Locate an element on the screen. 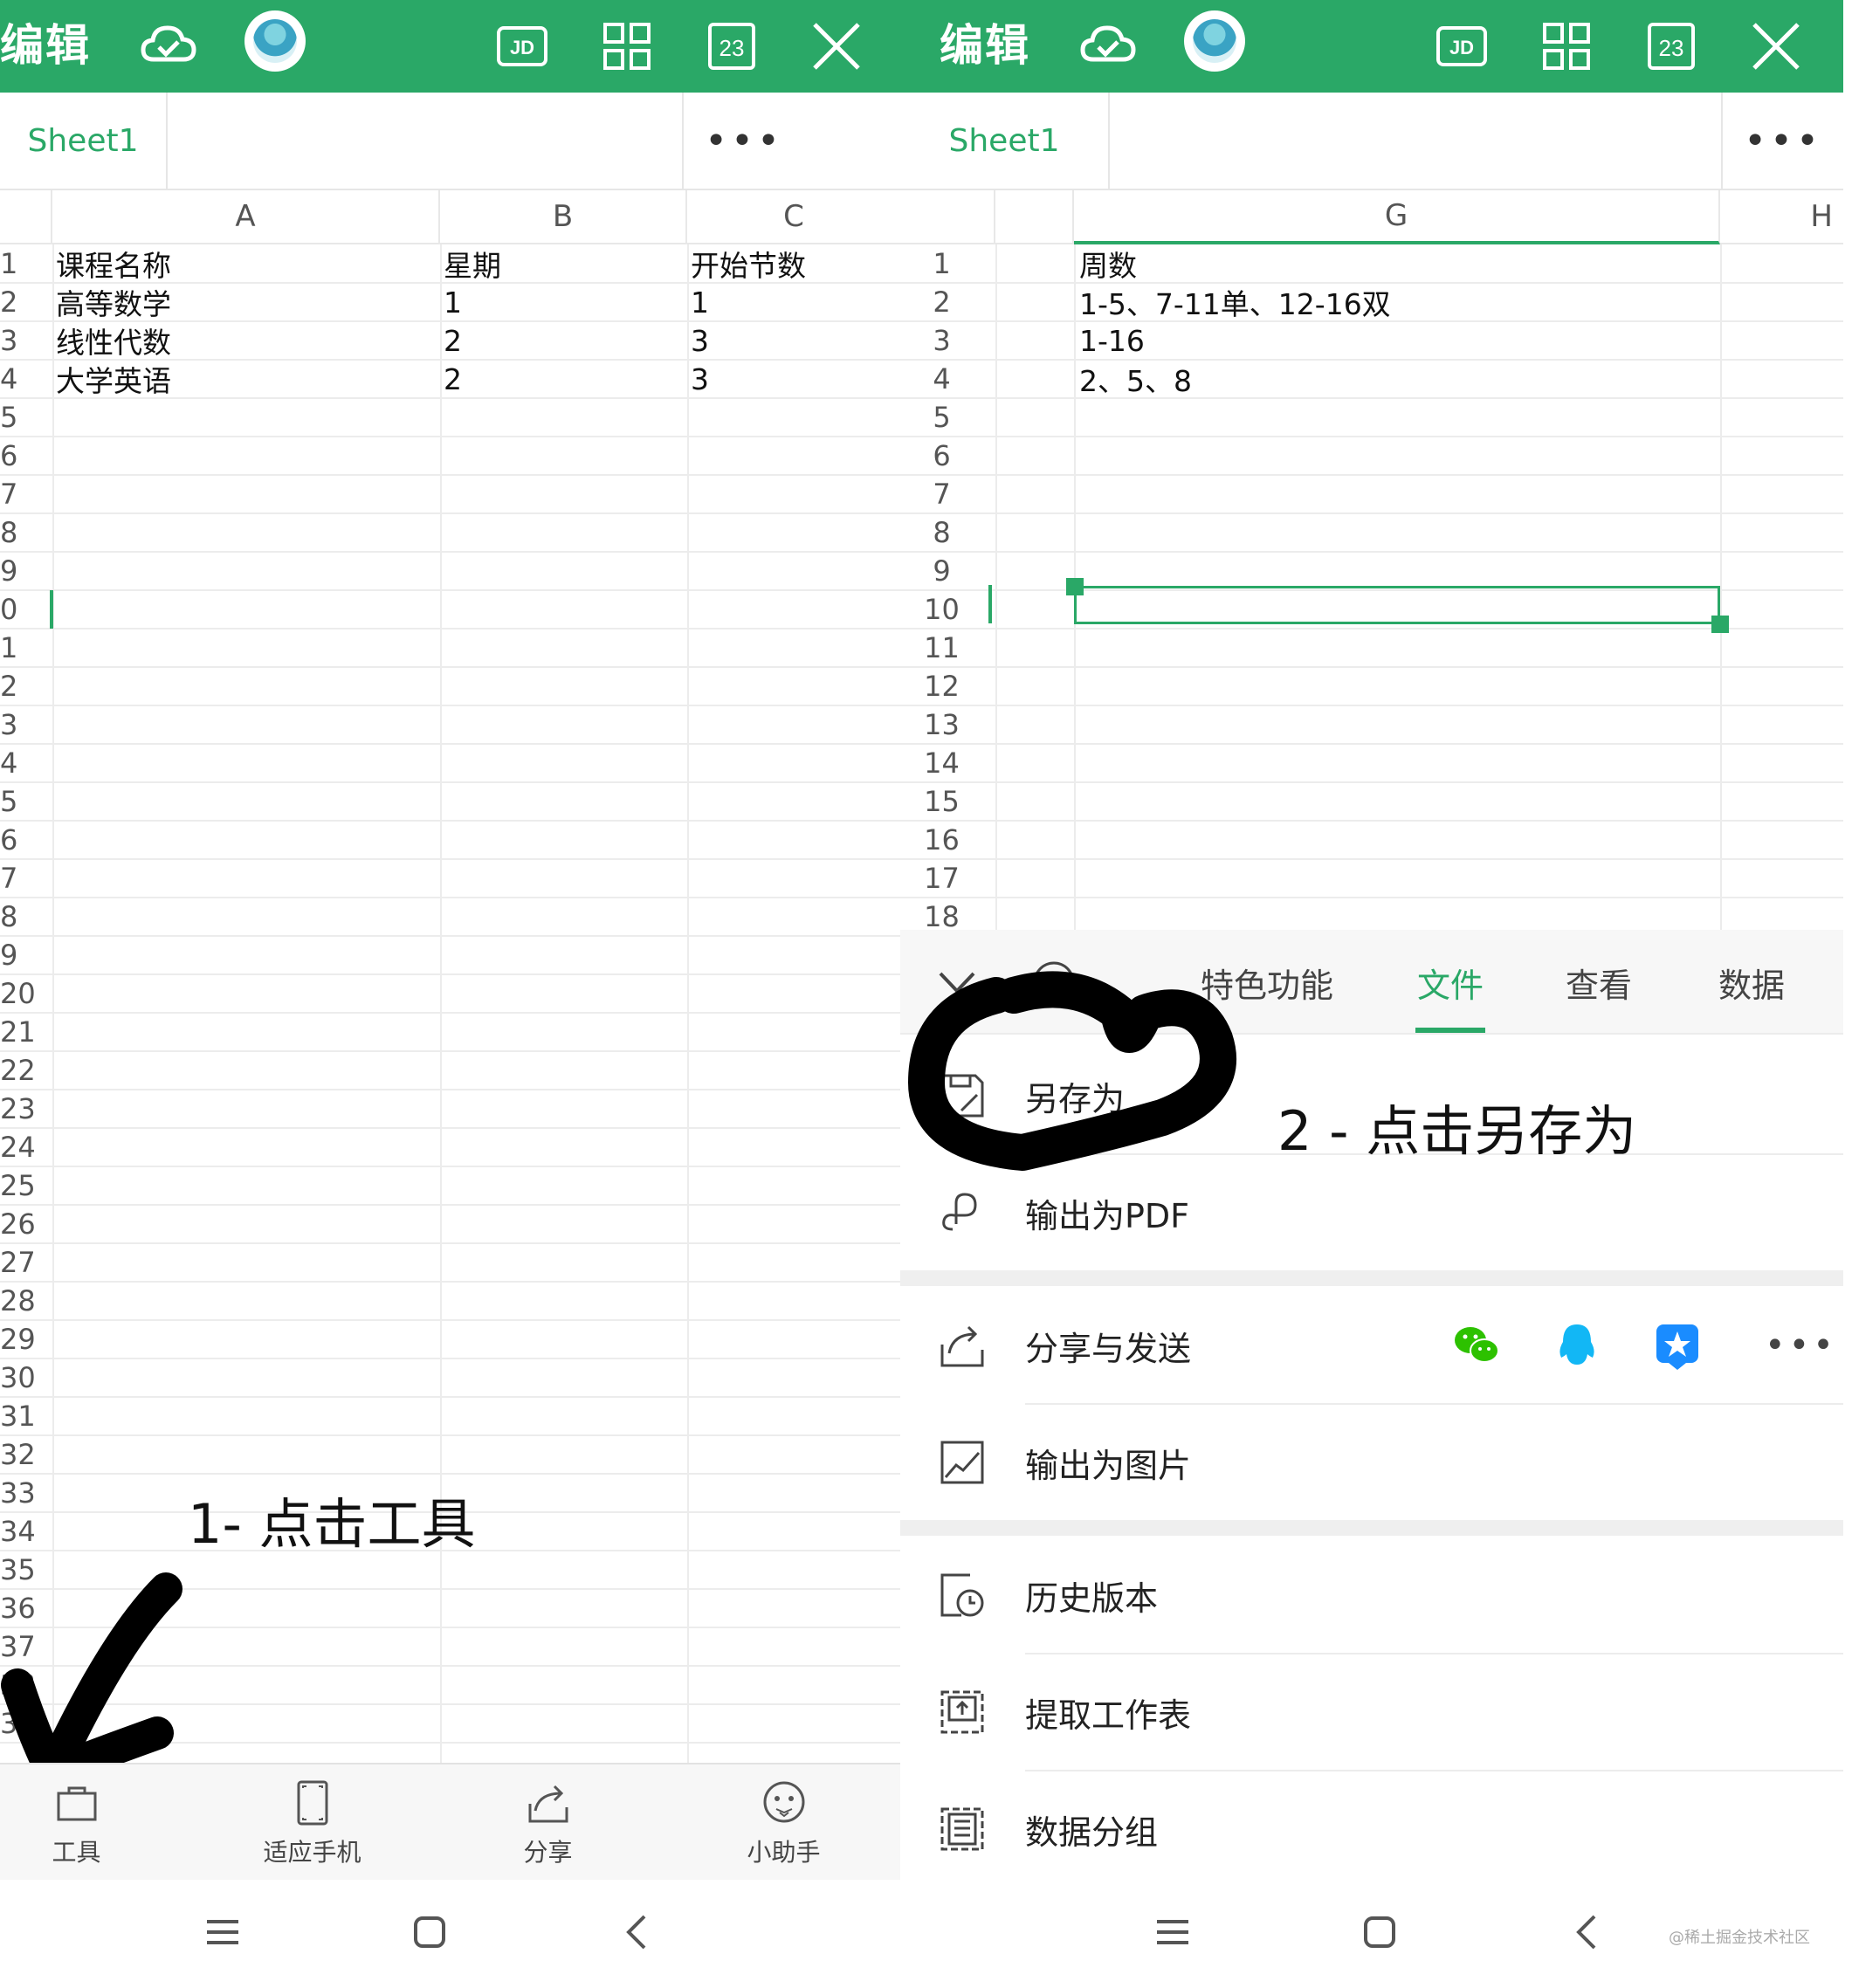  tab-data: 数据 is located at coordinates (1751, 983).